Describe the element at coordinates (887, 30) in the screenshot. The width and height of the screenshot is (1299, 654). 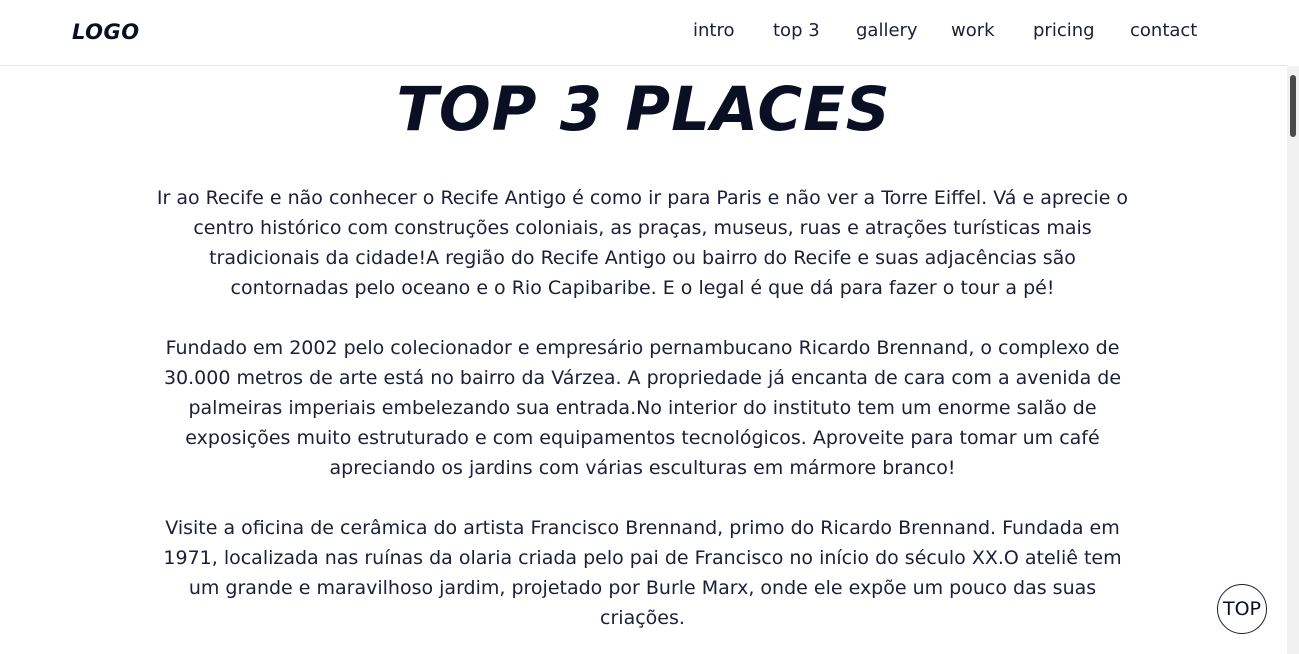
I see `nav-link-gallery: gallery` at that location.